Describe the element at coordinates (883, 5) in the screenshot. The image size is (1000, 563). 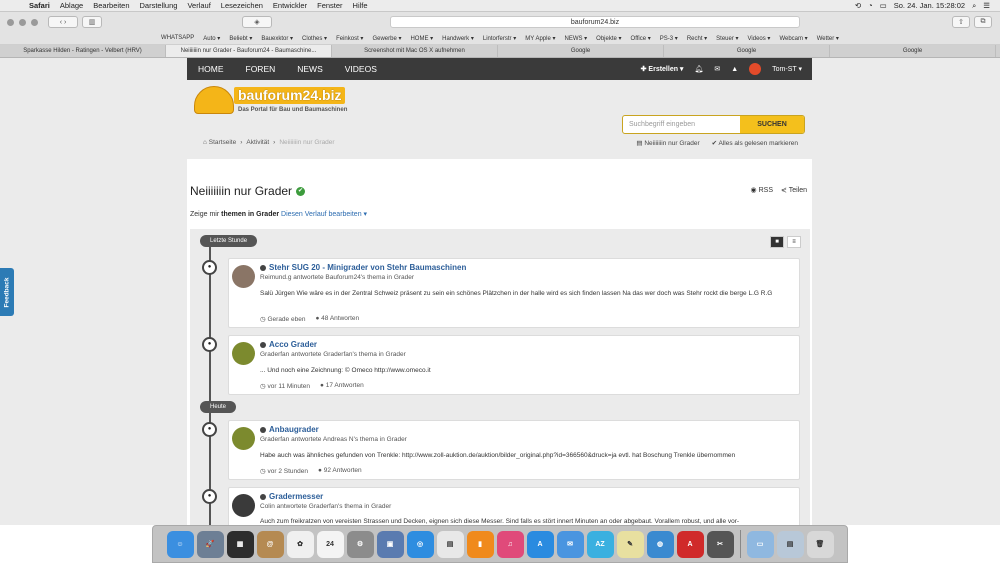
I see `battery-icon: ▭` at that location.